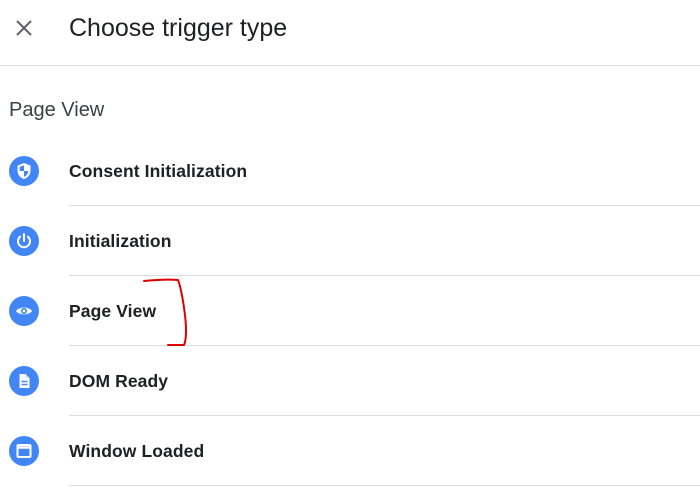  I want to click on trigger-label: Consent Initialization, so click(158, 171).